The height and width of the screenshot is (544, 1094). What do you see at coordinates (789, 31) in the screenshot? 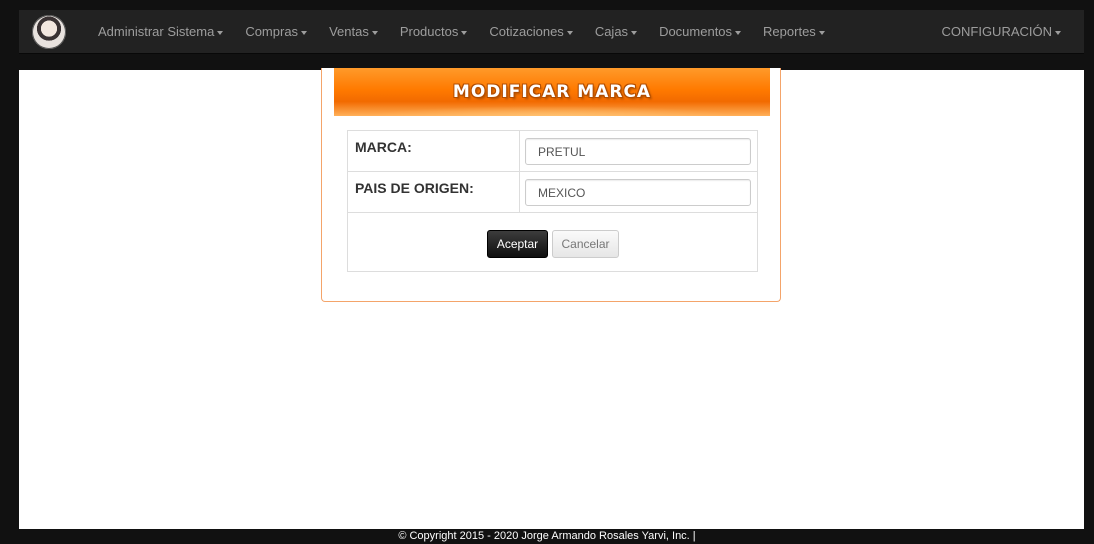
I see `menu-label: Reportes` at bounding box center [789, 31].